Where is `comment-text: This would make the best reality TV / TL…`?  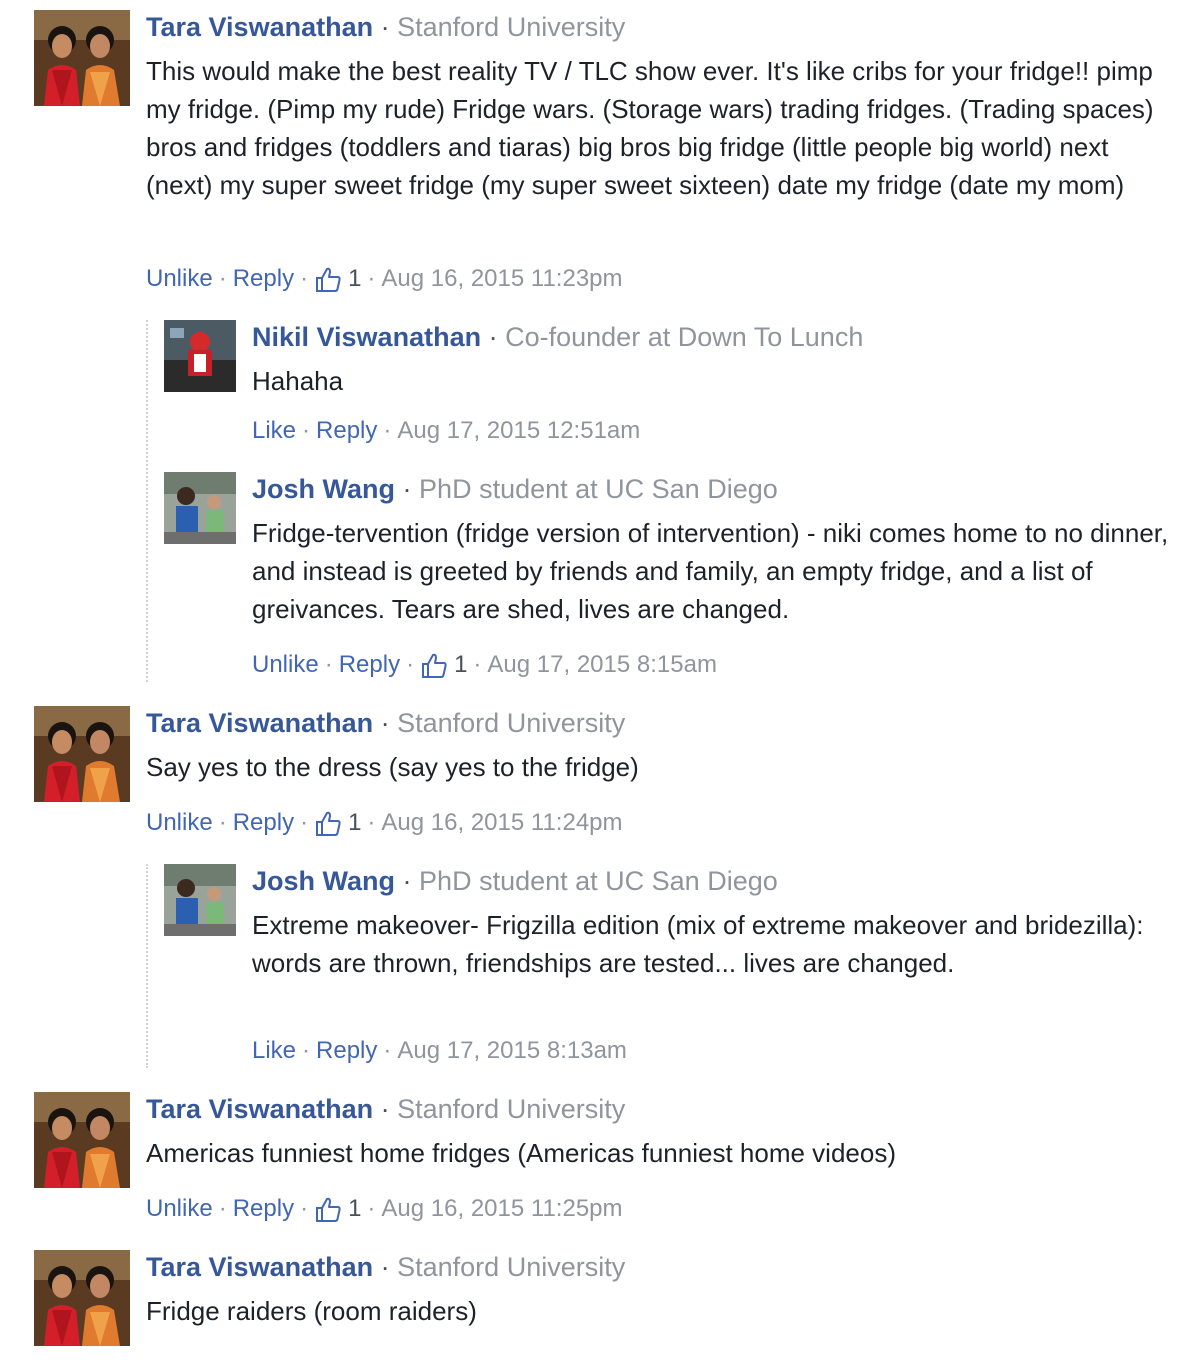
comment-text: This would make the best reality TV / TL… is located at coordinates (650, 128).